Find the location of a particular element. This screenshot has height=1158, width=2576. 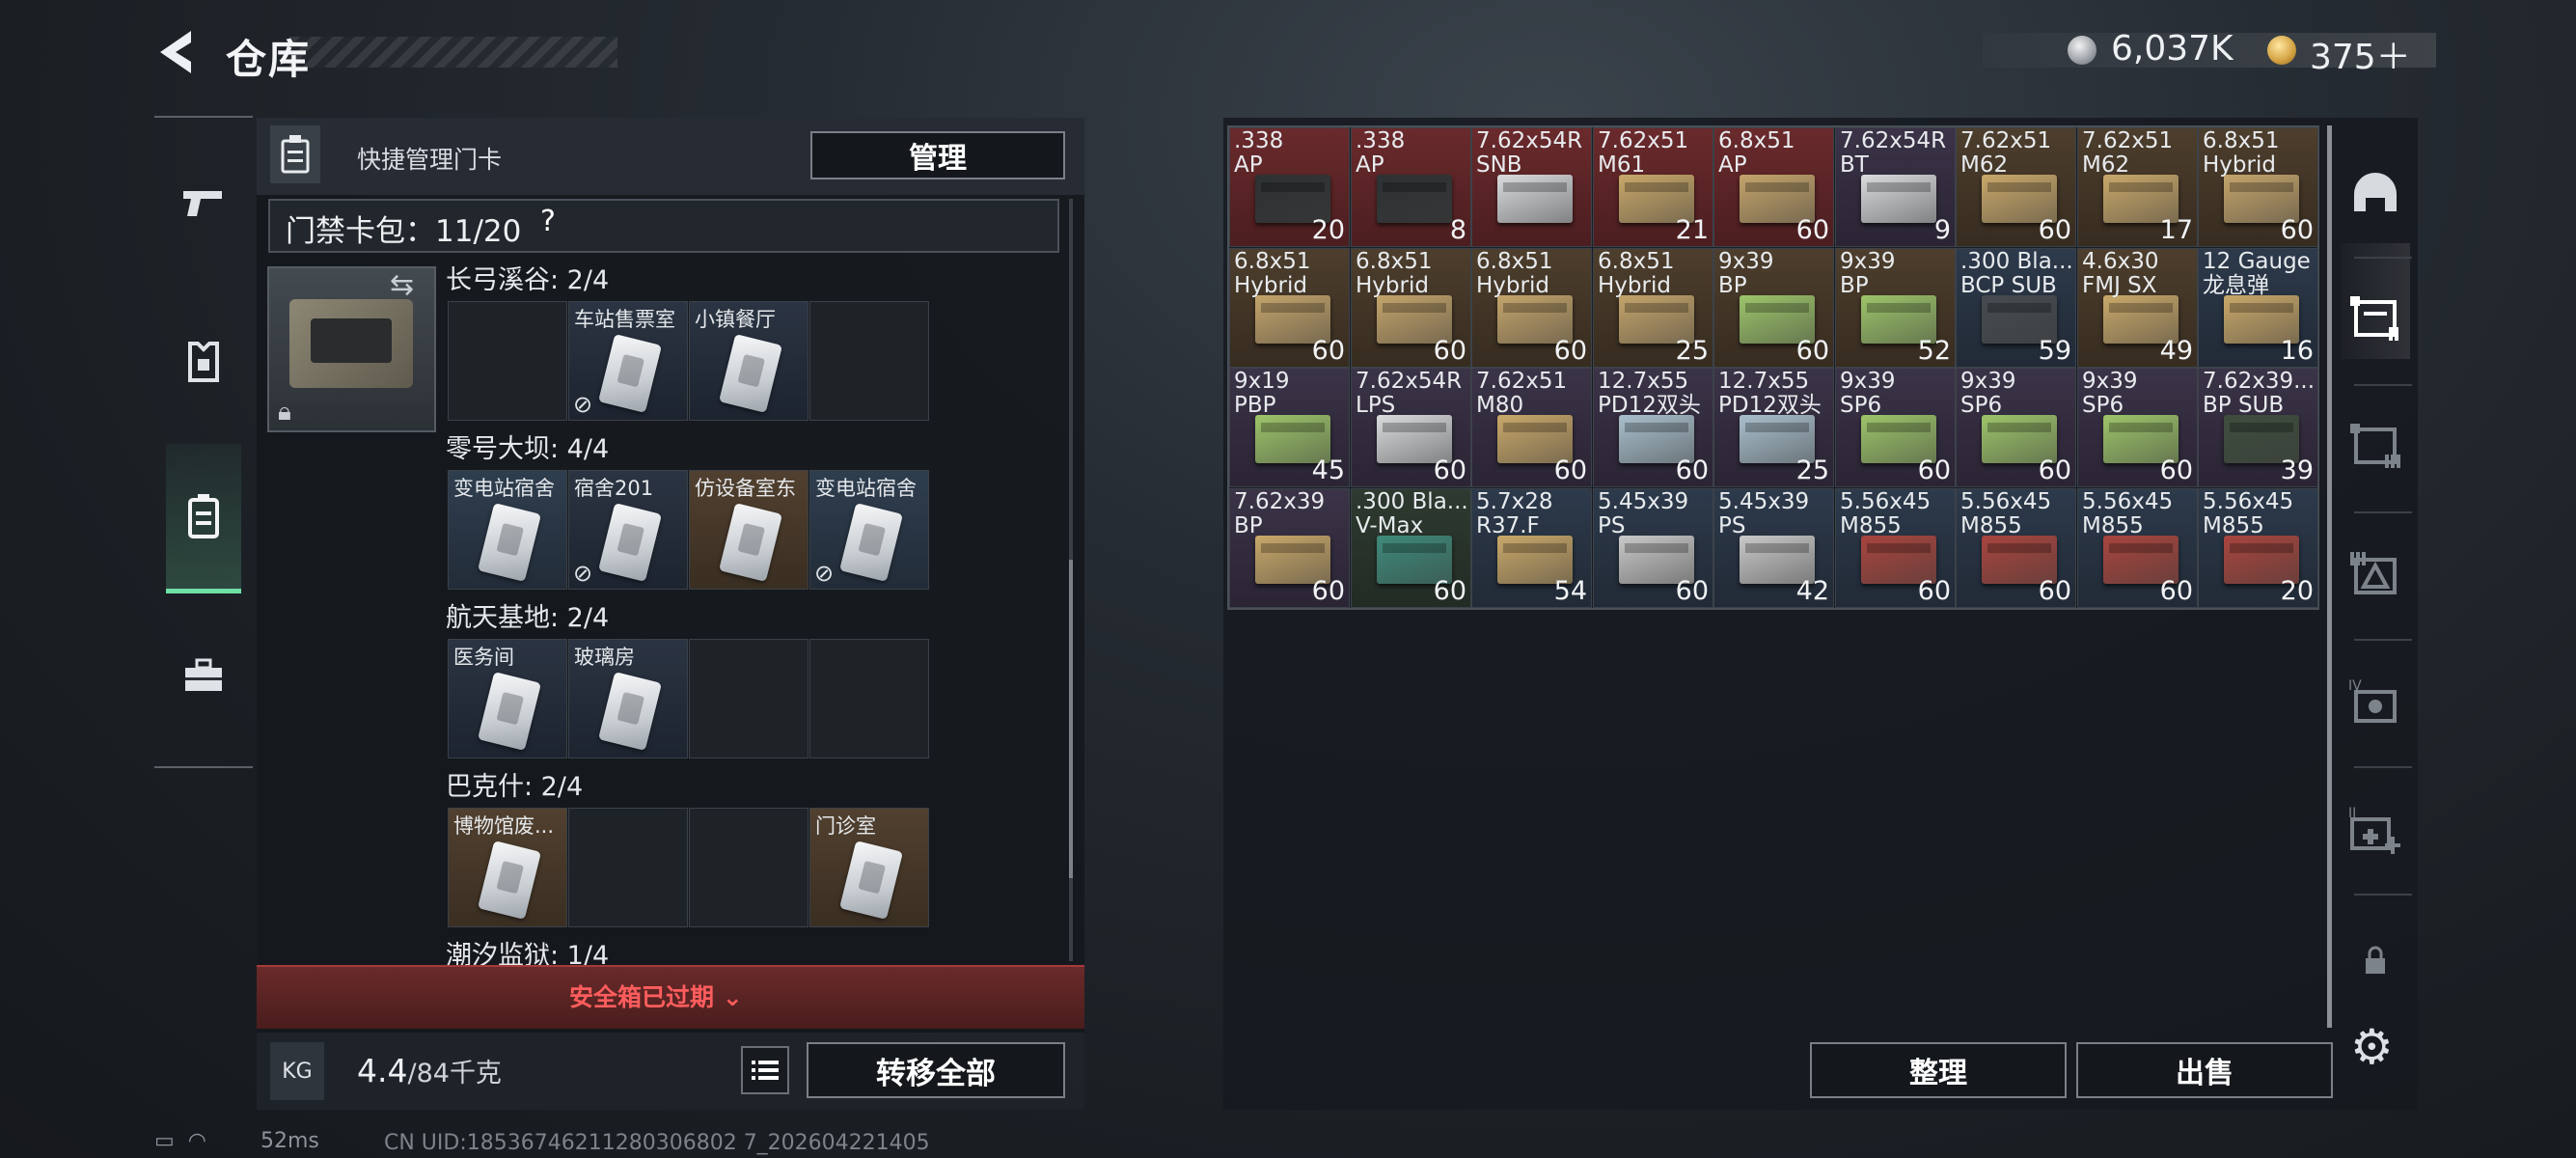

item-count: 21 is located at coordinates (1692, 230).